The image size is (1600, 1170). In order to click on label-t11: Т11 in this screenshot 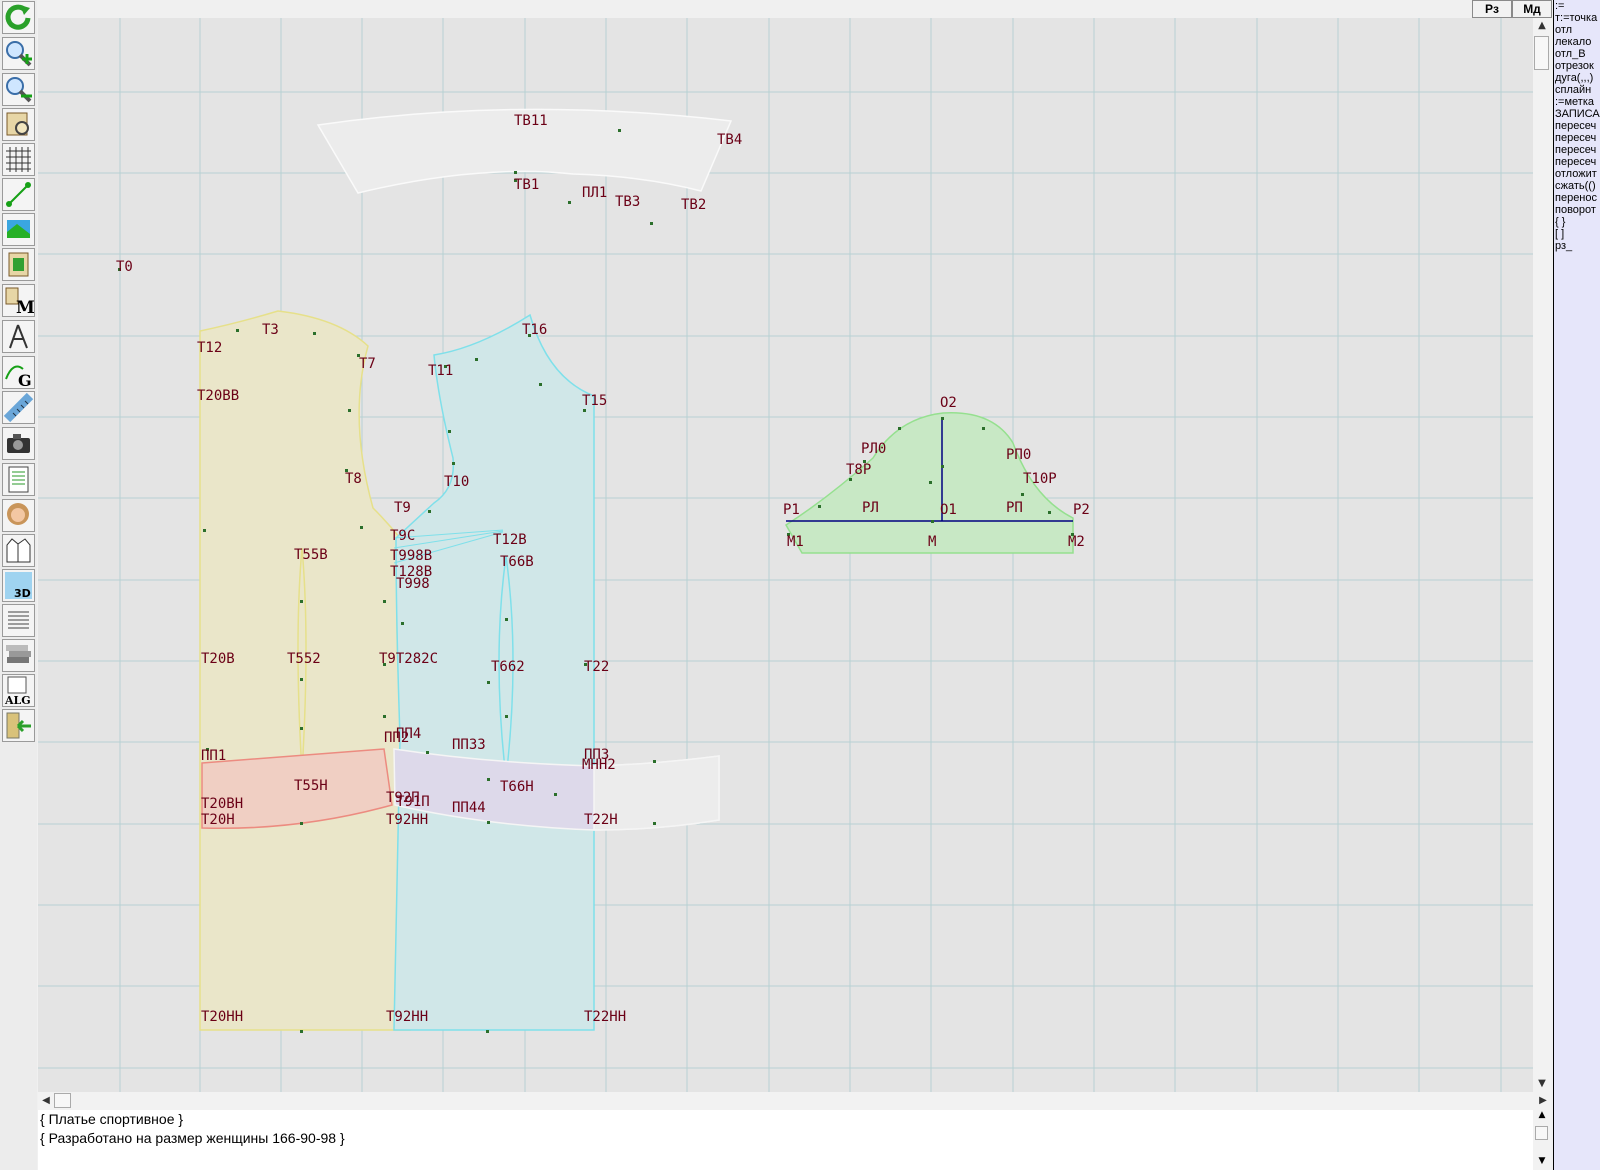, I will do `click(440, 371)`.